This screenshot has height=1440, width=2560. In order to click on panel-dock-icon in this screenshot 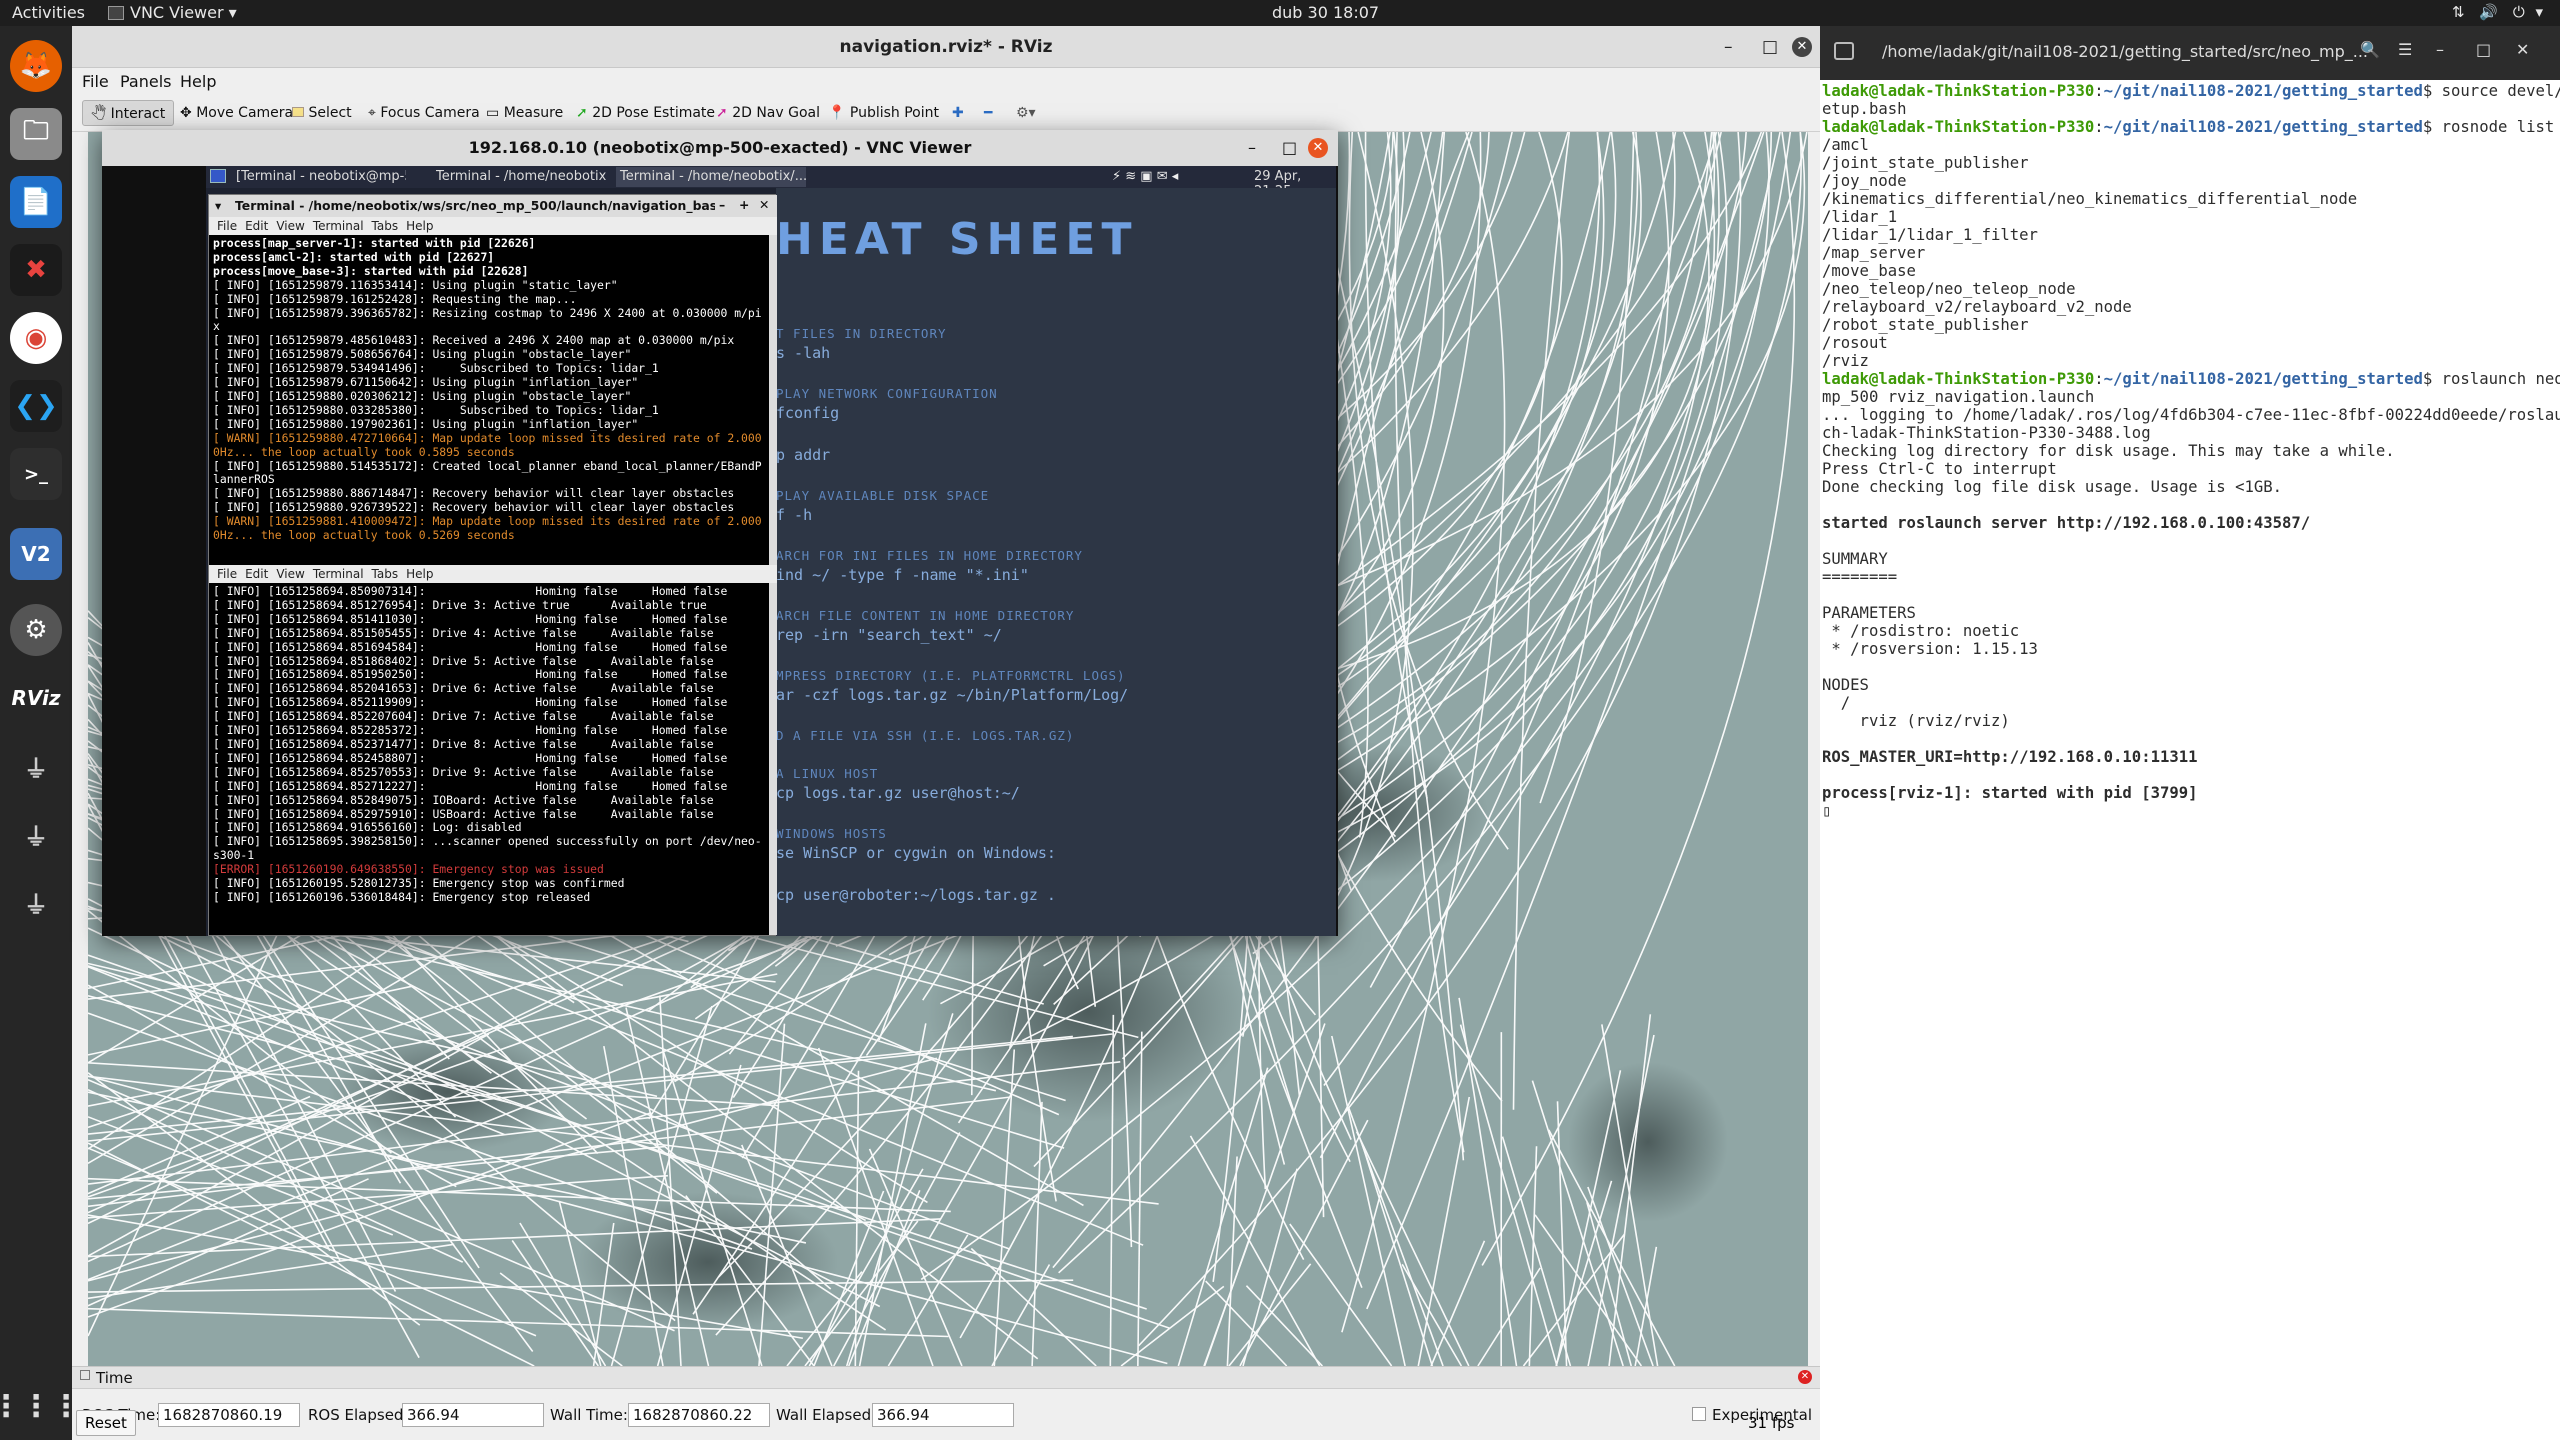, I will do `click(85, 1375)`.